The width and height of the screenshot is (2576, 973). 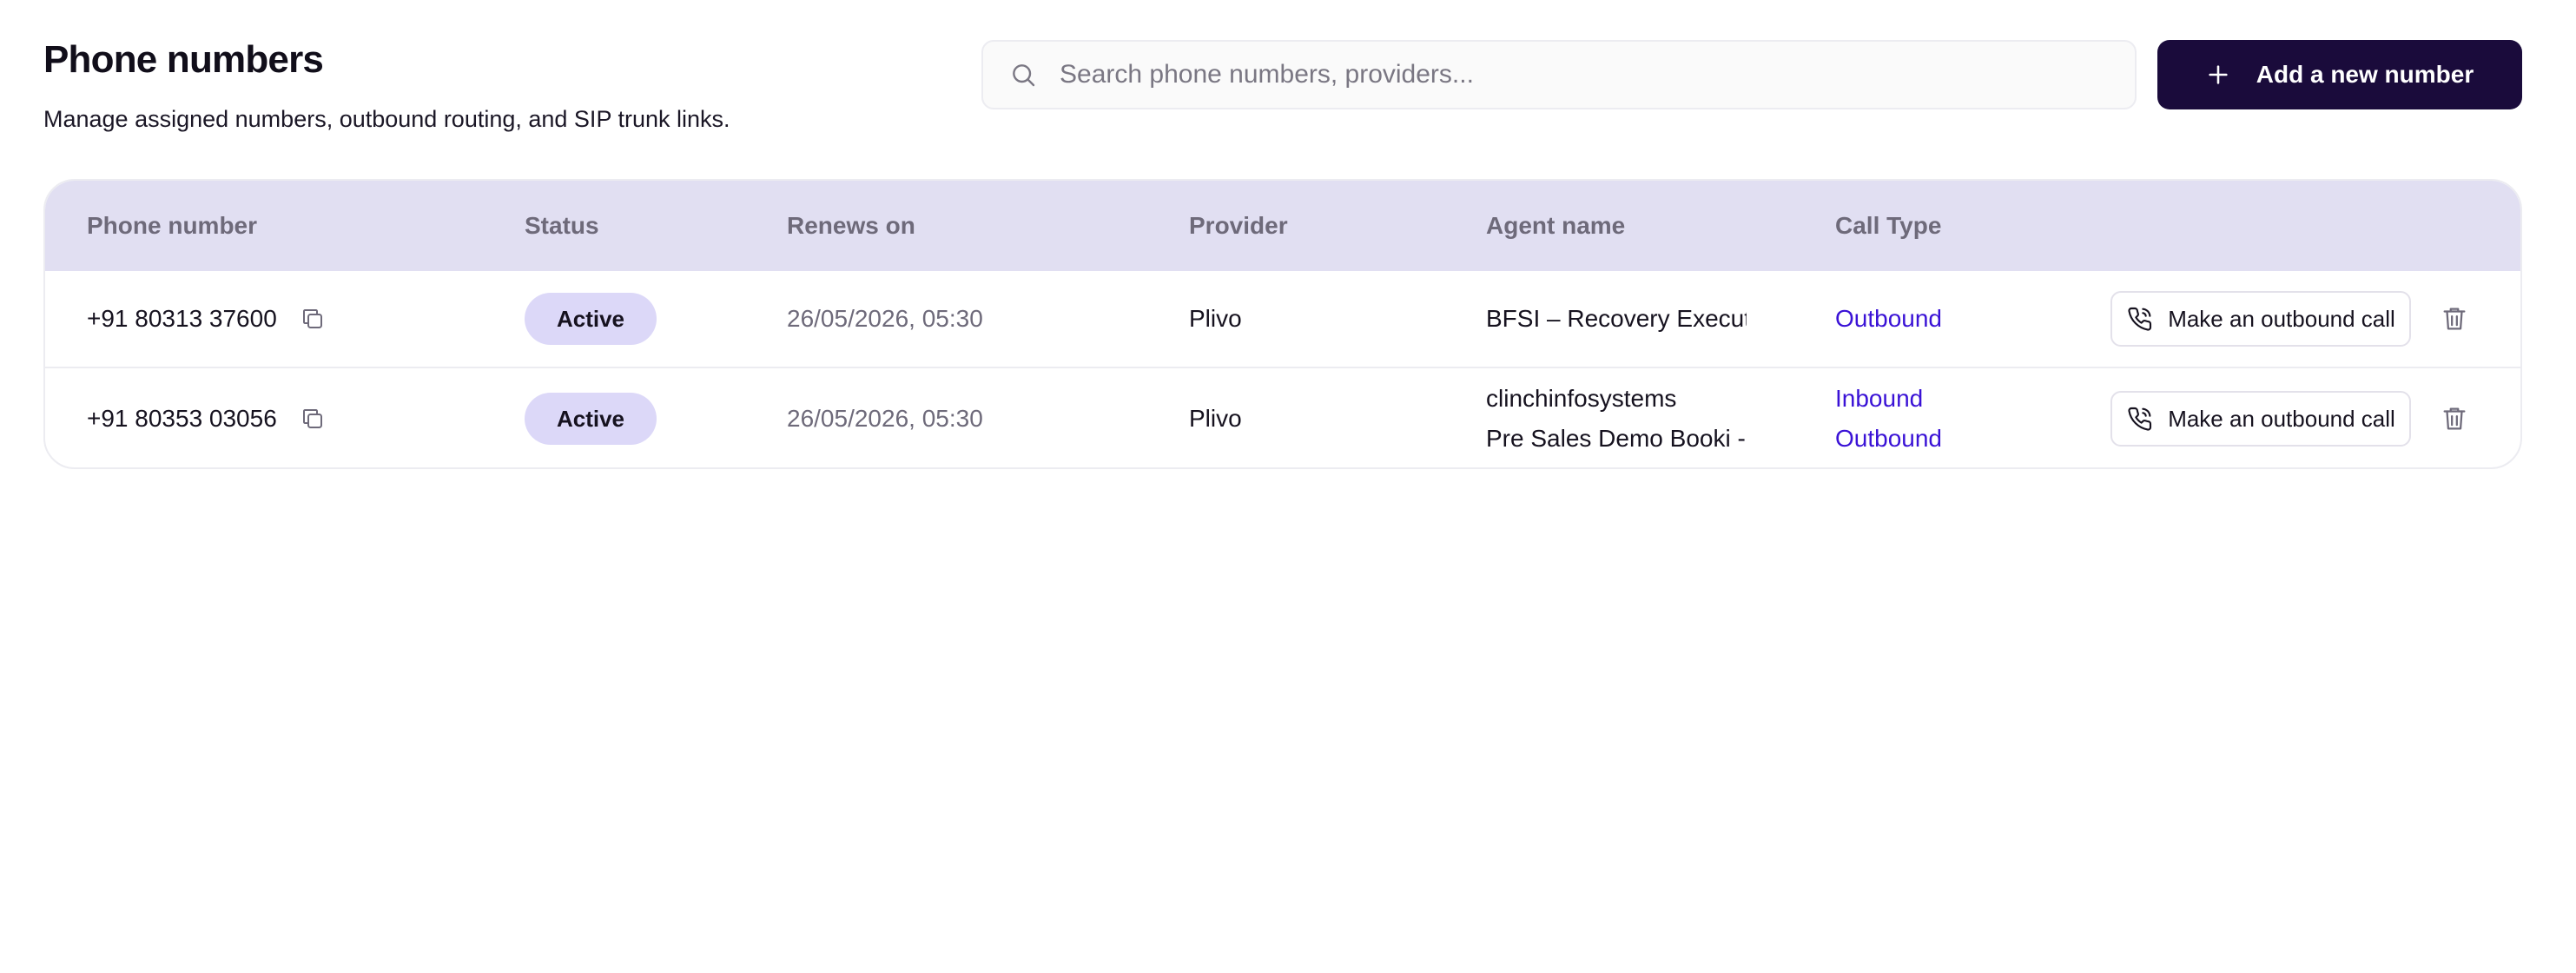 I want to click on search-input, so click(x=1581, y=74).